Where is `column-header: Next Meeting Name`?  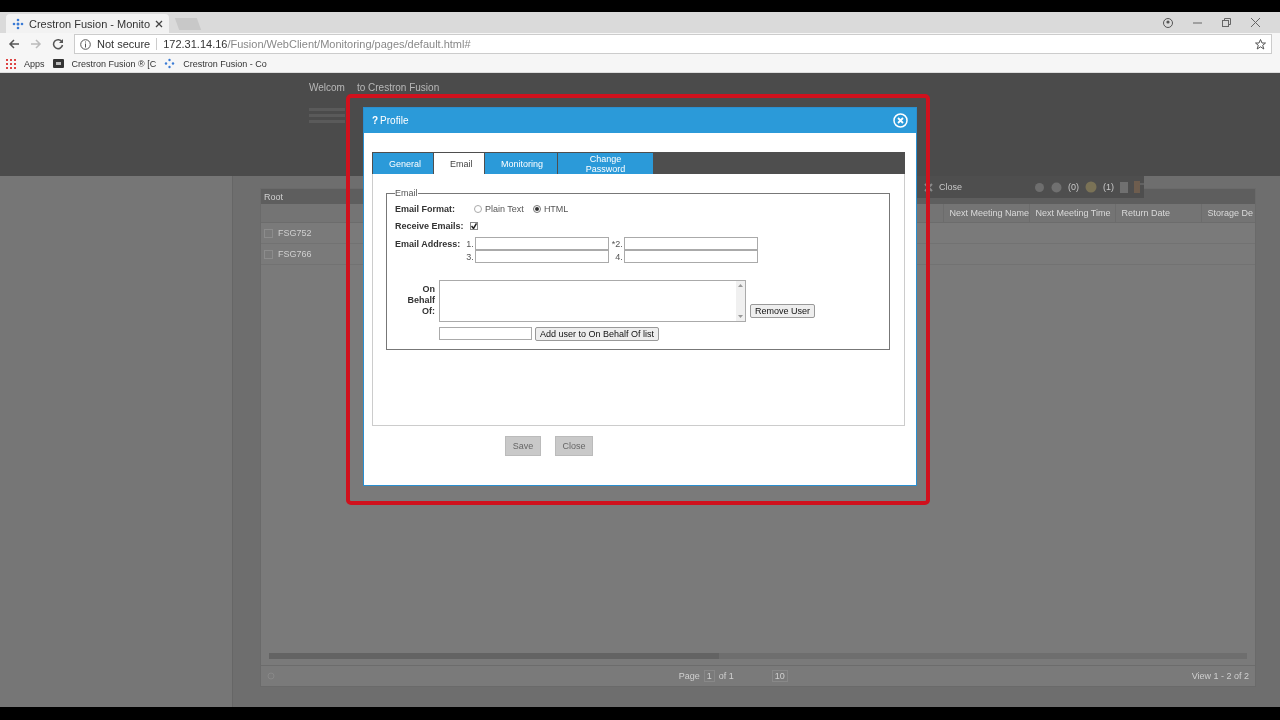
column-header: Next Meeting Name is located at coordinates (986, 213).